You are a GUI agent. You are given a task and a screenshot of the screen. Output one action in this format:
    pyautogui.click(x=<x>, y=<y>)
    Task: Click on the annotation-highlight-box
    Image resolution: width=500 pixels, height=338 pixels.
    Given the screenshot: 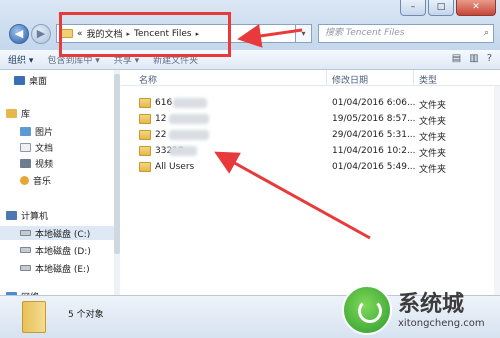 What is the action you would take?
    pyautogui.click(x=145, y=34)
    